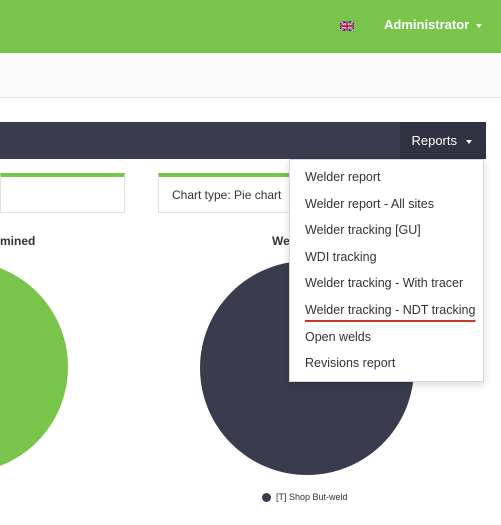 The height and width of the screenshot is (525, 501). What do you see at coordinates (386, 257) in the screenshot?
I see `reports-menu-item: WDI tracking` at bounding box center [386, 257].